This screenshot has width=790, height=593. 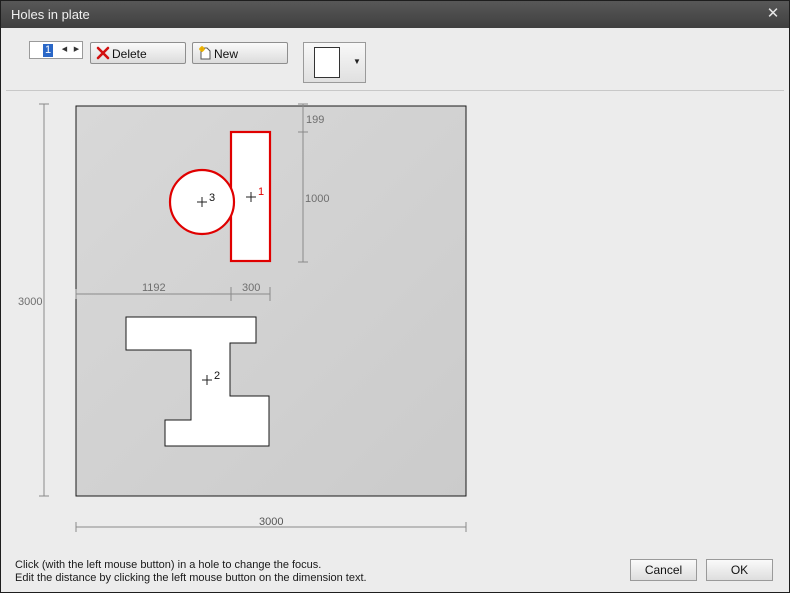 What do you see at coordinates (261, 192) in the screenshot?
I see `hole-label: 1` at bounding box center [261, 192].